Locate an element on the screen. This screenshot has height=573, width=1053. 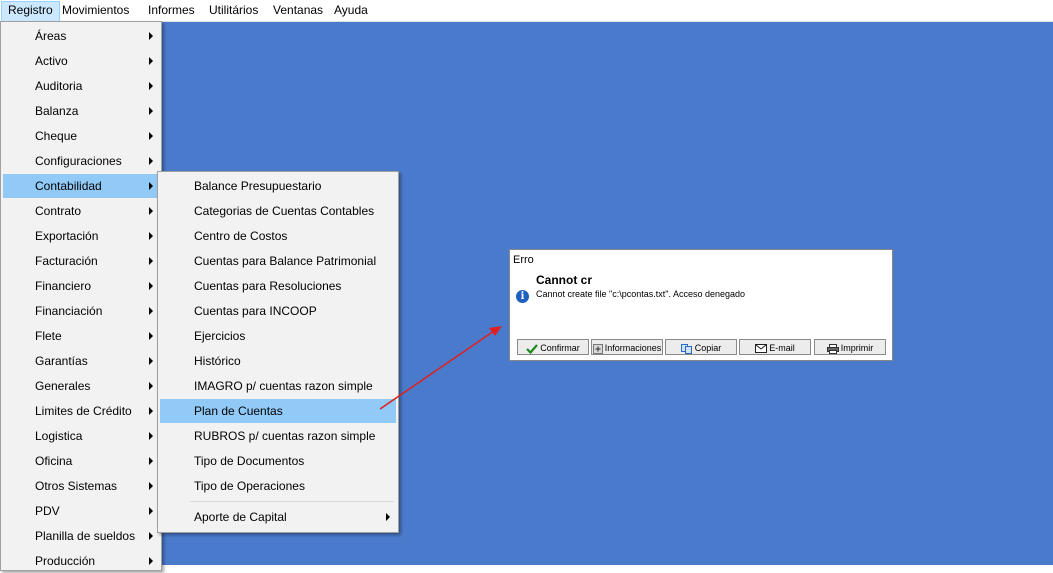
annotation-arrow is located at coordinates (440, 368).